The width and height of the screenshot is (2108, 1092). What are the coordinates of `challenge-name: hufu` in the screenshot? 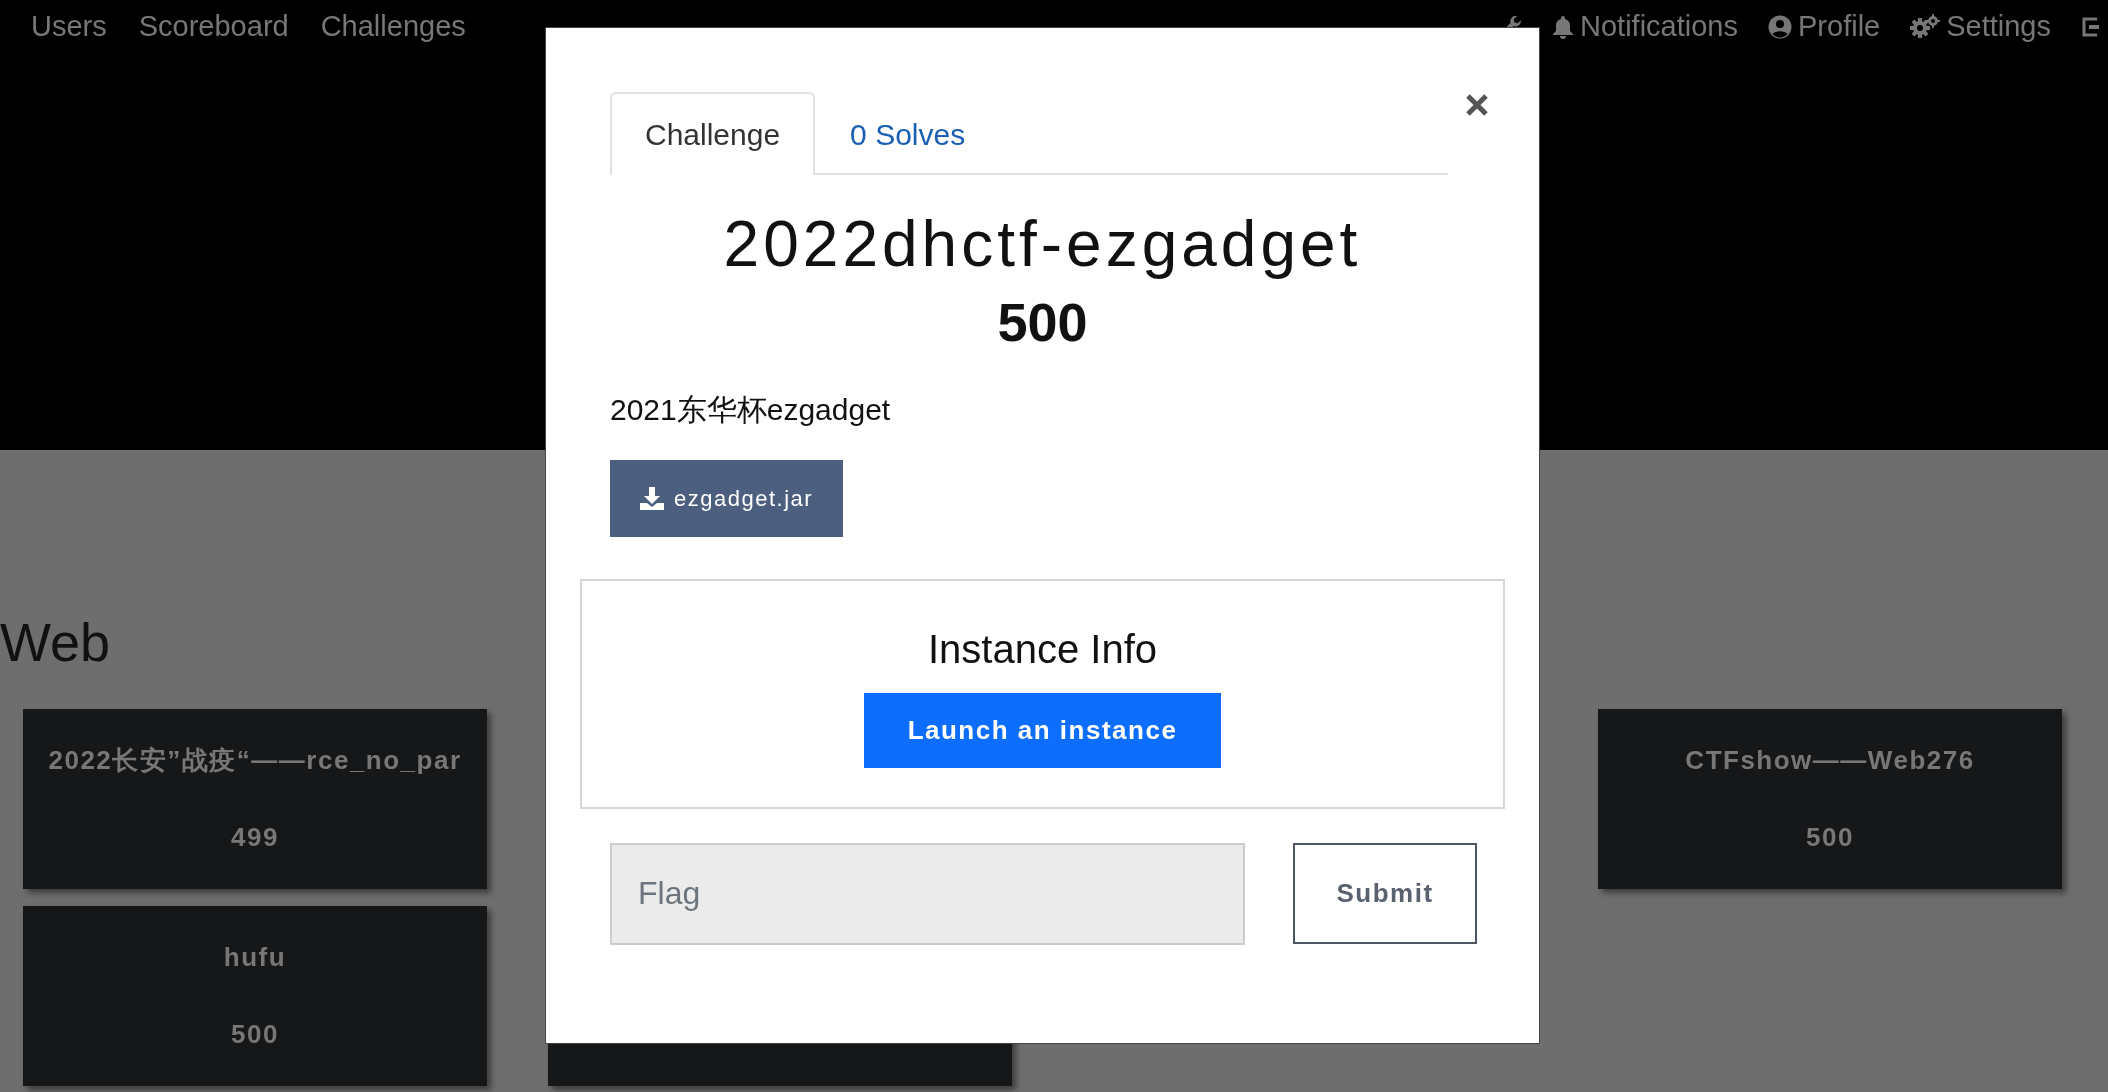 It's located at (255, 957).